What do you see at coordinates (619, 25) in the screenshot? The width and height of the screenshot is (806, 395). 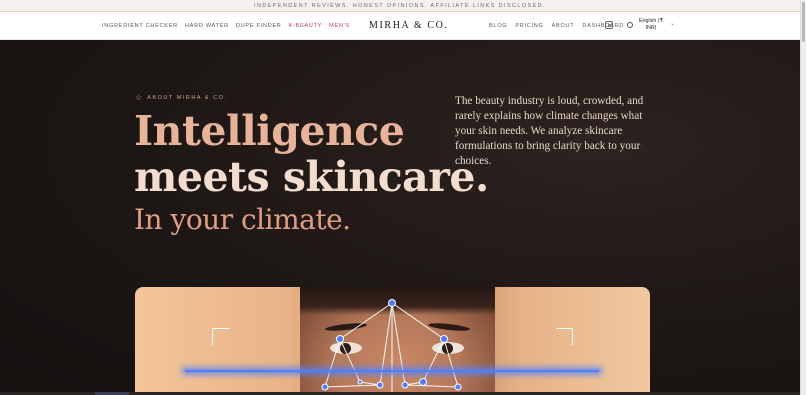 I see `nav-divider` at bounding box center [619, 25].